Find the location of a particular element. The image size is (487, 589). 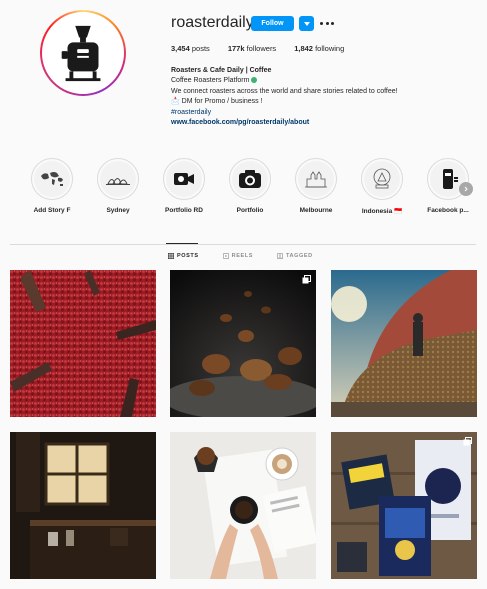

grid-icon is located at coordinates (171, 256).